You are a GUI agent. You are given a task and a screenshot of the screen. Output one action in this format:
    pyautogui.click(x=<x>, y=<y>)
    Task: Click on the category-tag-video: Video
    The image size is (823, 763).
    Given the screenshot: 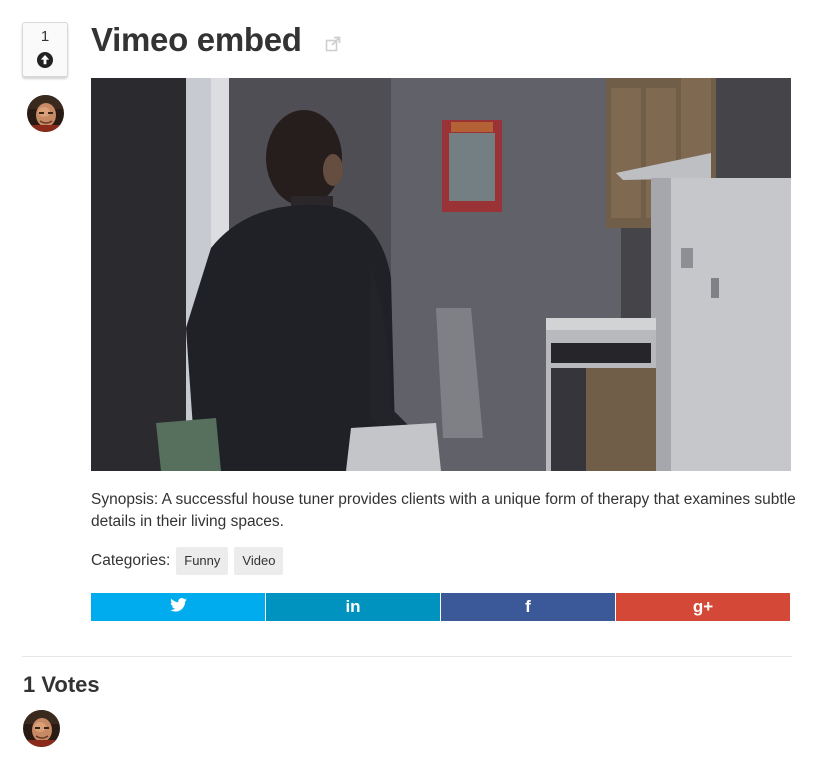 What is the action you would take?
    pyautogui.click(x=259, y=561)
    